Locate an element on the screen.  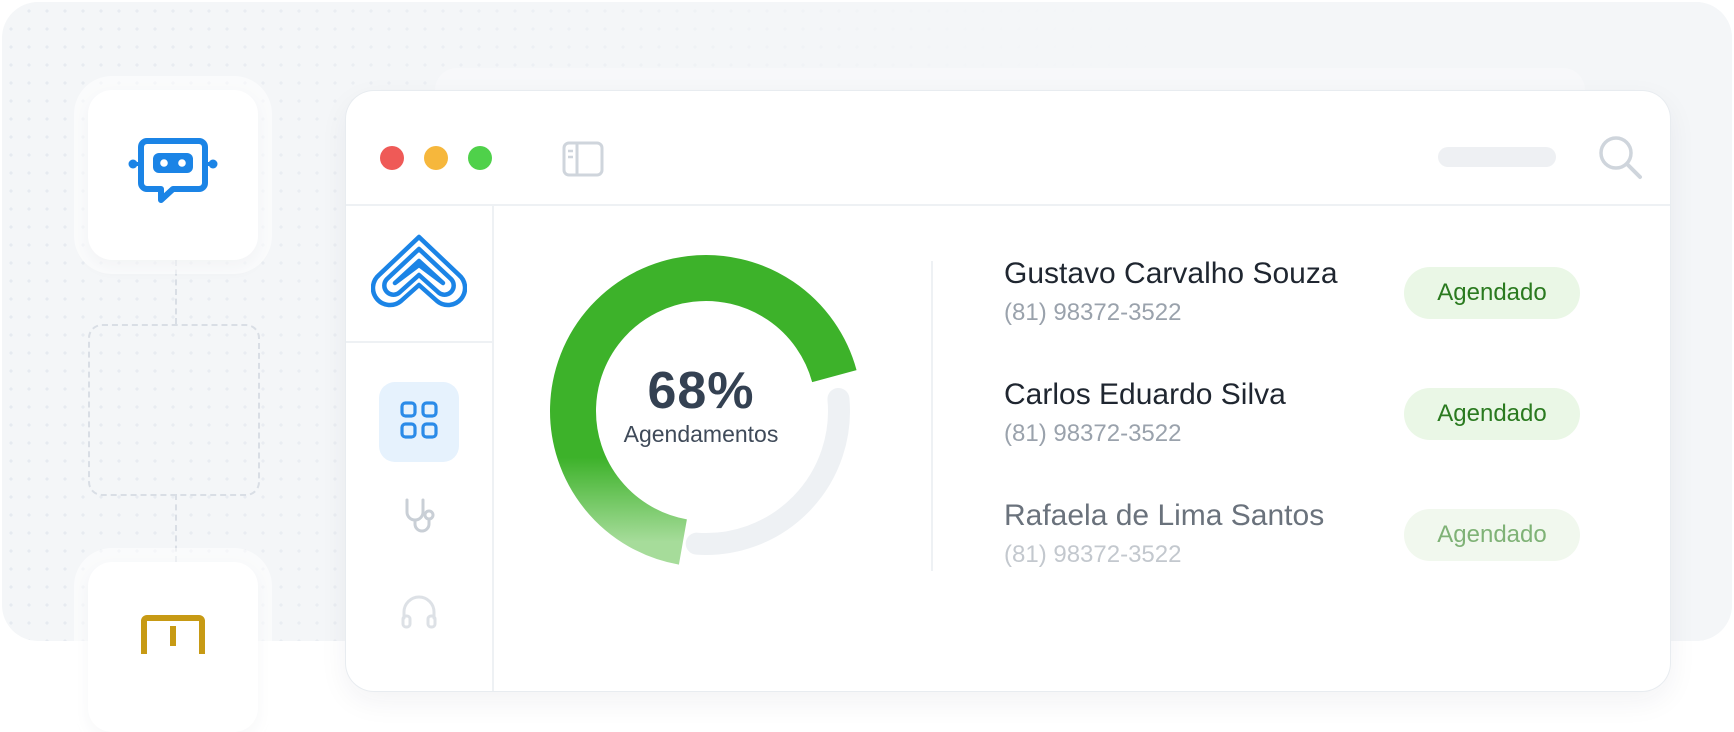
stethoscope-icon is located at coordinates (419, 518).